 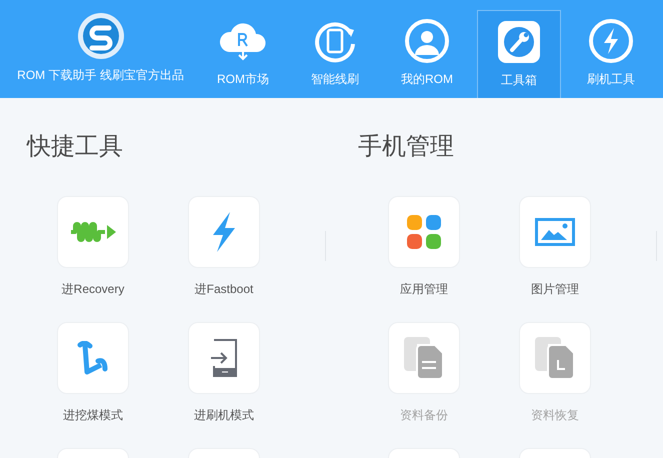 I want to click on logo-caption: ROM 下载助手 线刷宝官方出品, so click(x=100, y=75).